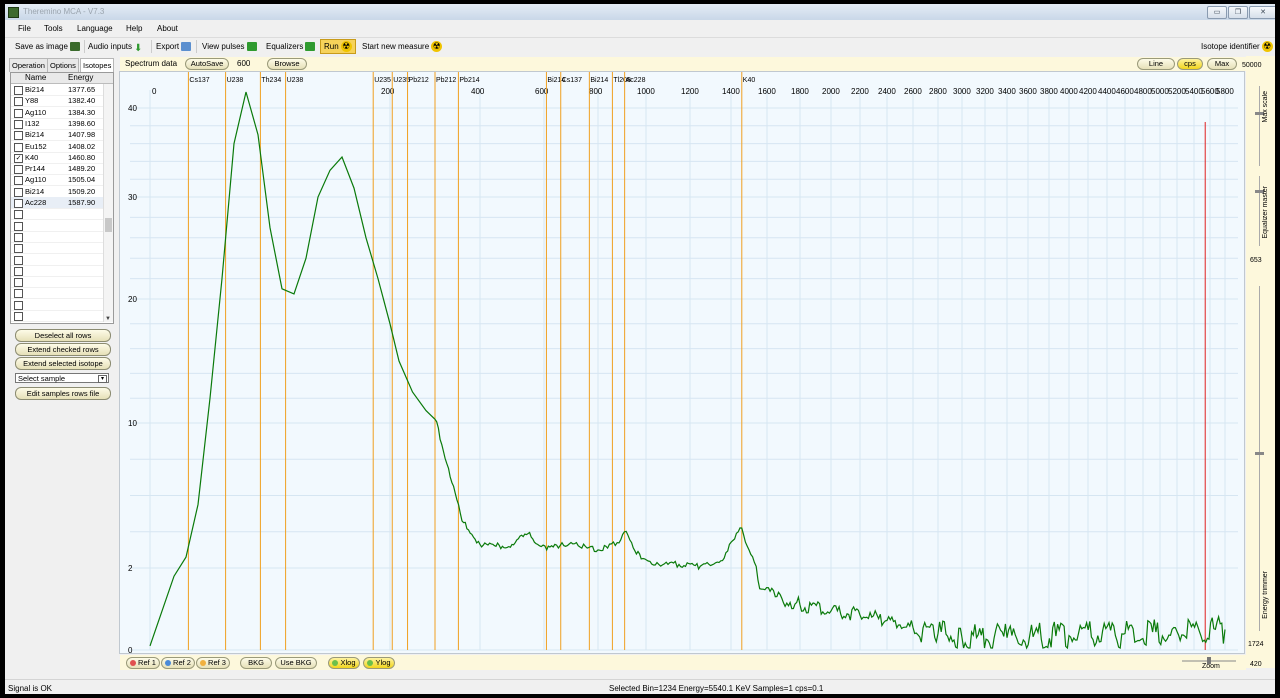 Image resolution: width=1280 pixels, height=698 pixels. I want to click on ref1-button: Ref 1, so click(143, 663).